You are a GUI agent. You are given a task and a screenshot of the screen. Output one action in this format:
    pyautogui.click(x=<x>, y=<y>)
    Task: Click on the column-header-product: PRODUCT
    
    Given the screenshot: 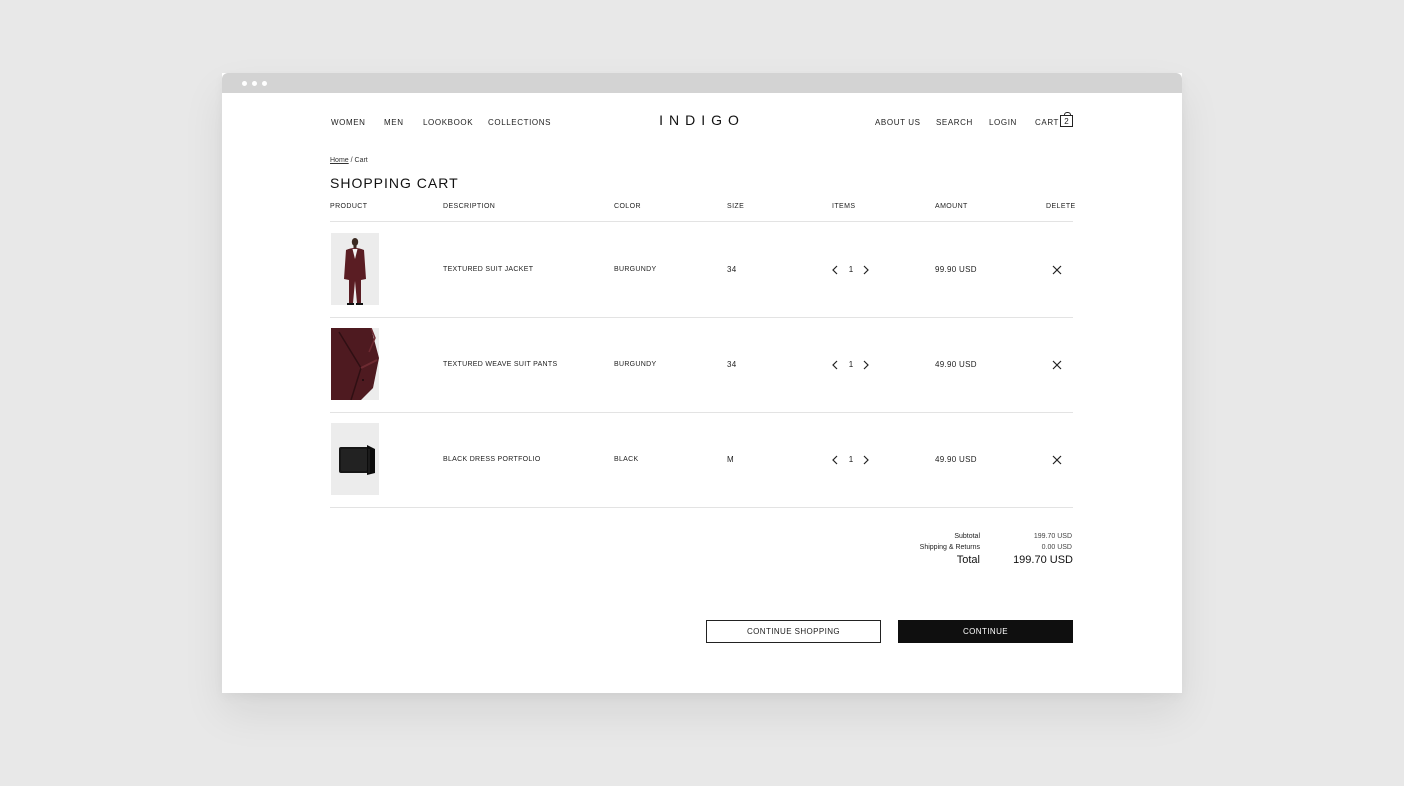 What is the action you would take?
    pyautogui.click(x=349, y=206)
    